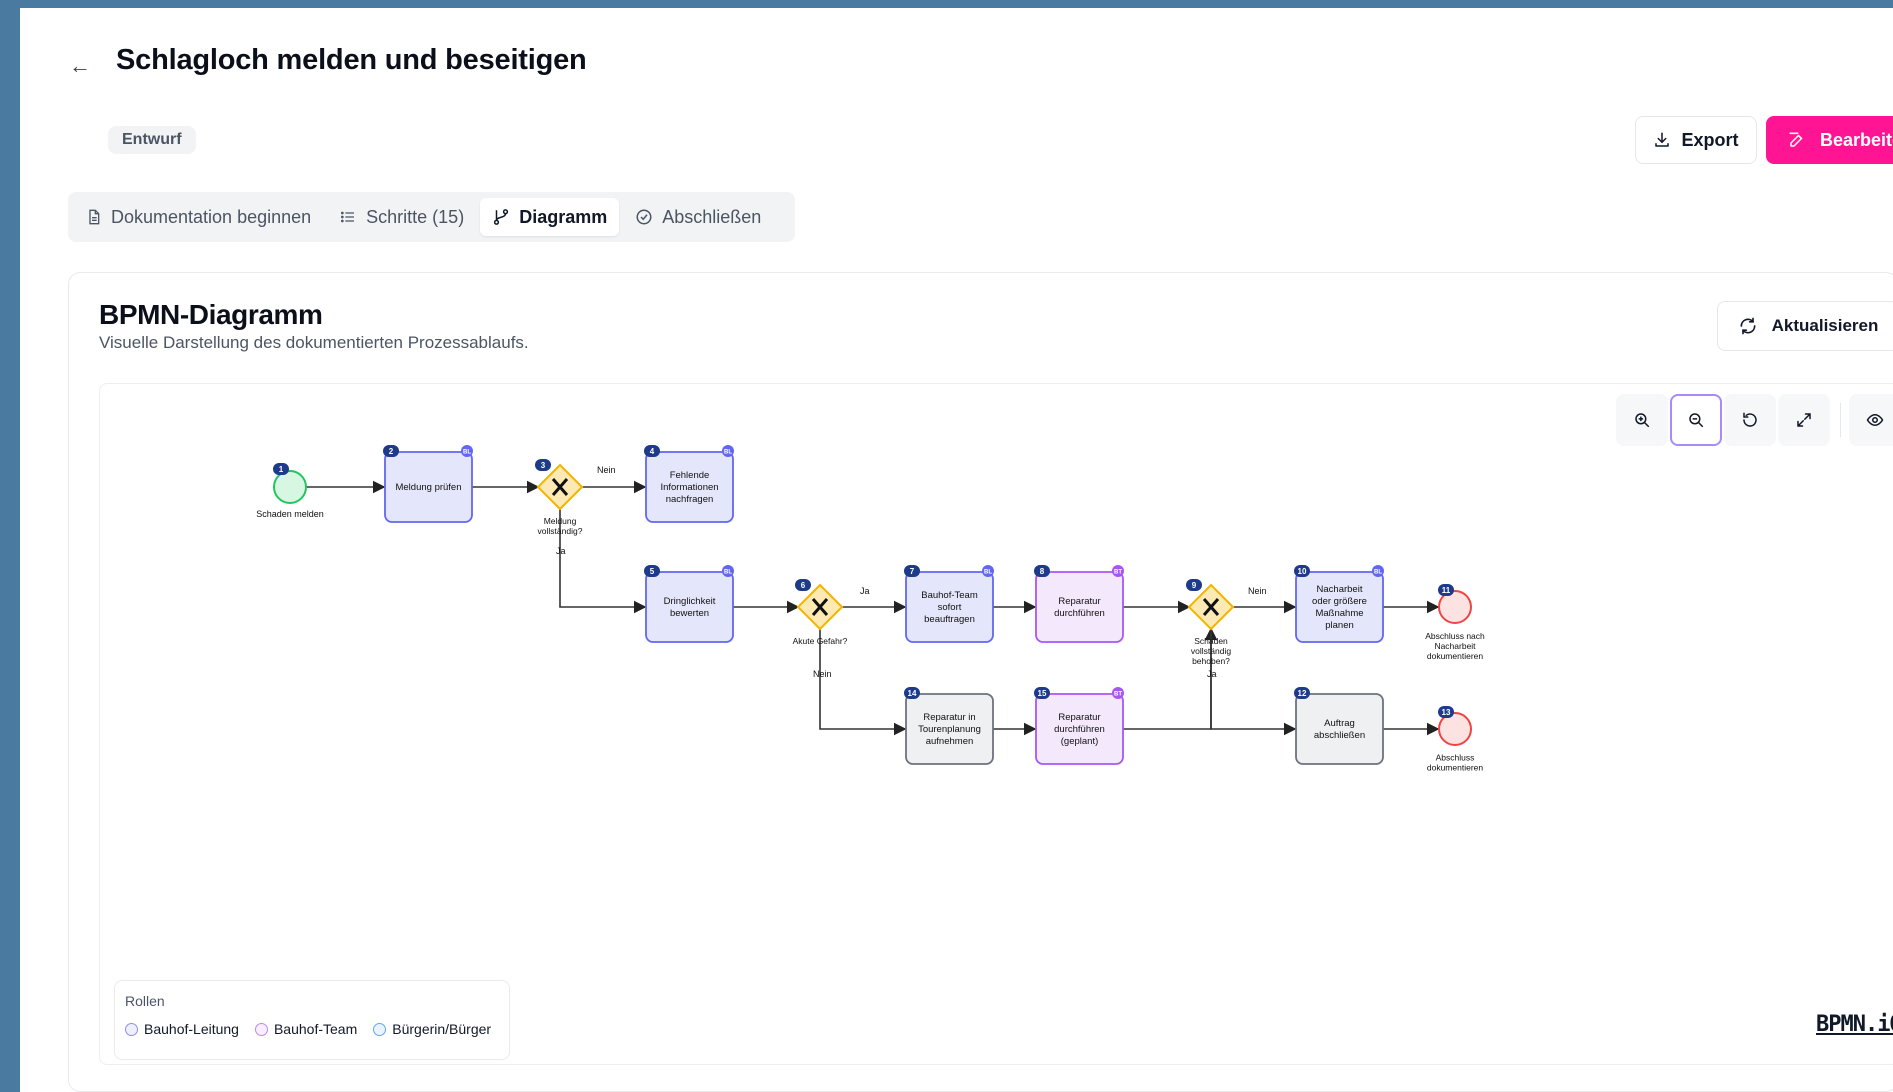  What do you see at coordinates (1710, 139) in the screenshot?
I see `export-label: Export` at bounding box center [1710, 139].